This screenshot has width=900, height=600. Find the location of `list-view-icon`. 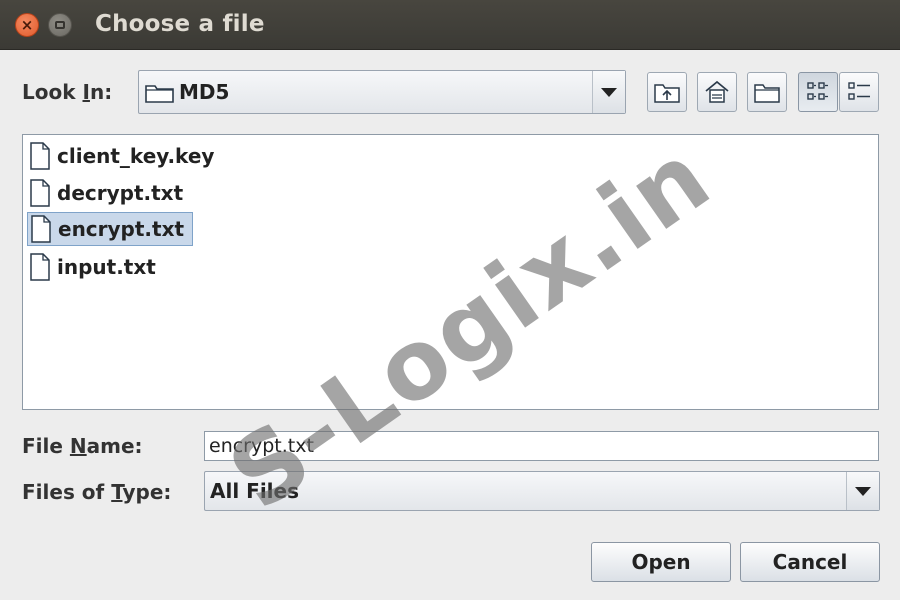

list-view-icon is located at coordinates (817, 91).